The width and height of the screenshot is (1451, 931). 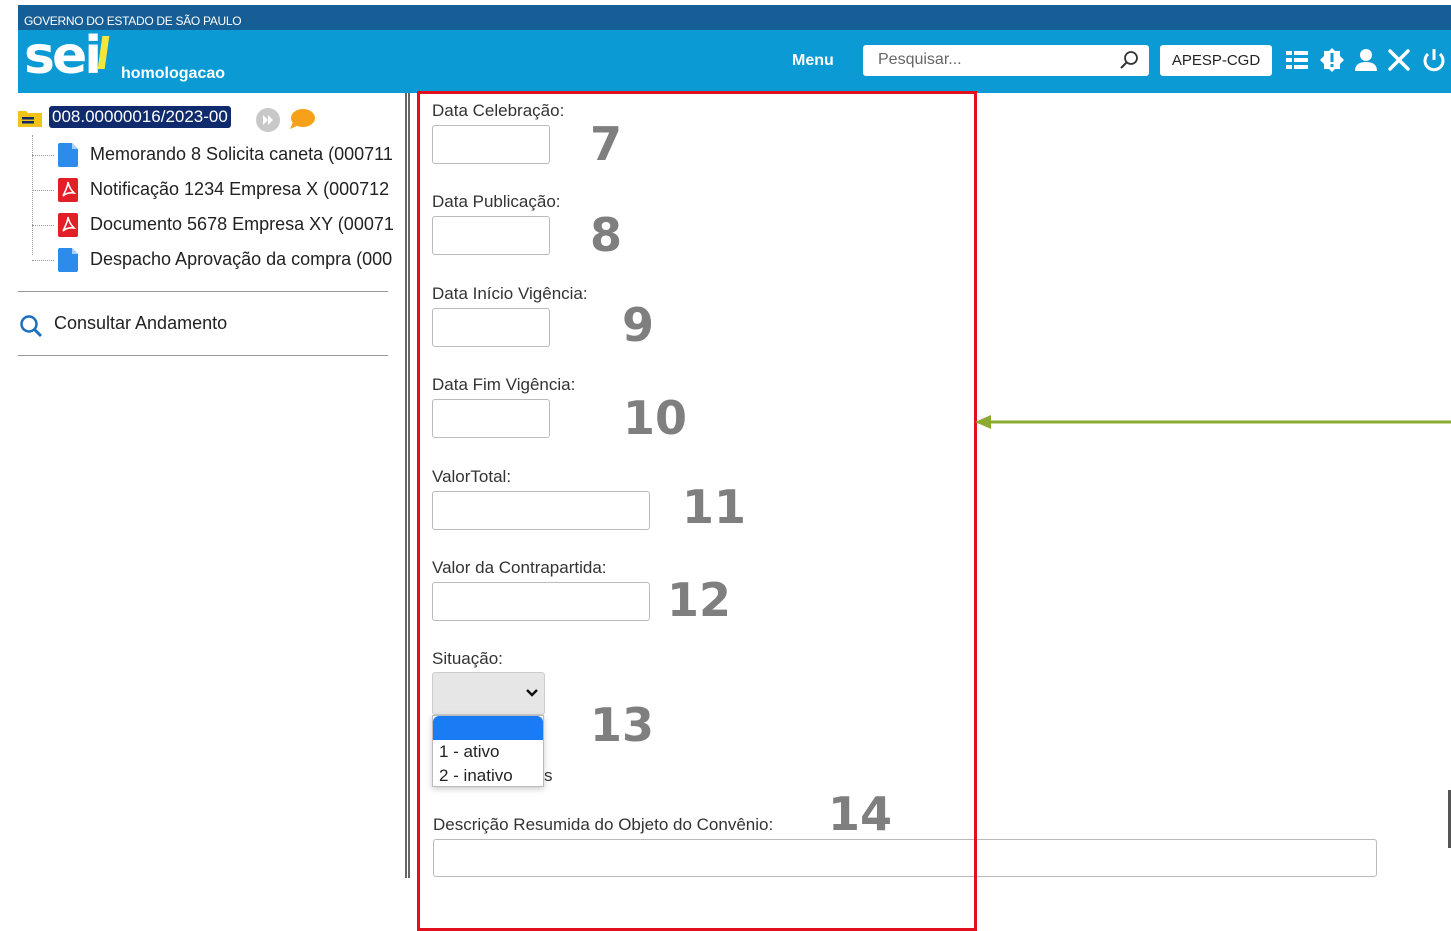 What do you see at coordinates (699, 600) in the screenshot?
I see `step-marker: 12` at bounding box center [699, 600].